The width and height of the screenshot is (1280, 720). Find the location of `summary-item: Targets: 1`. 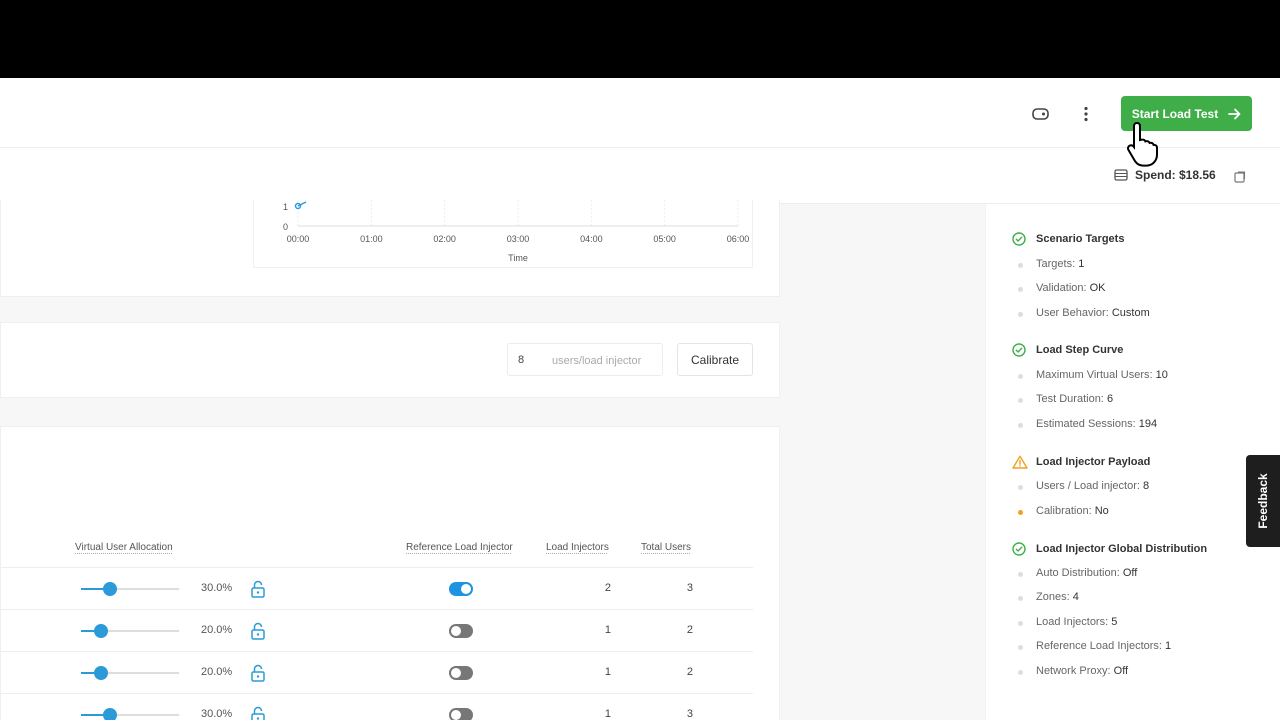

summary-item: Targets: 1 is located at coordinates (1060, 264).